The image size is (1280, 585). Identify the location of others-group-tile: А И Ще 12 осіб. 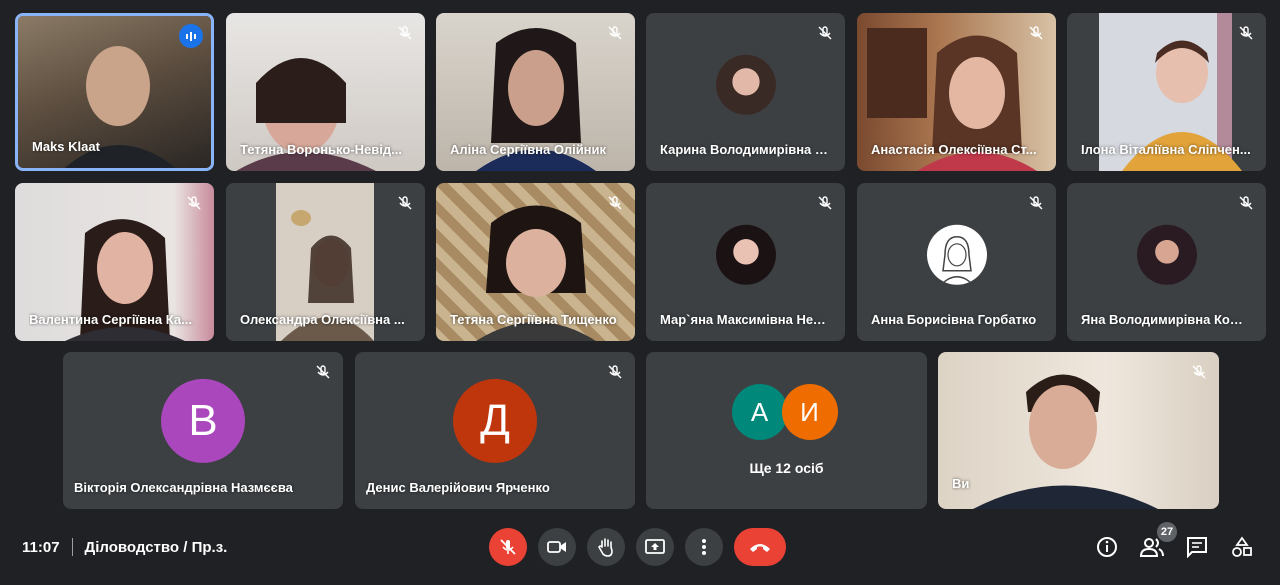
(786, 430).